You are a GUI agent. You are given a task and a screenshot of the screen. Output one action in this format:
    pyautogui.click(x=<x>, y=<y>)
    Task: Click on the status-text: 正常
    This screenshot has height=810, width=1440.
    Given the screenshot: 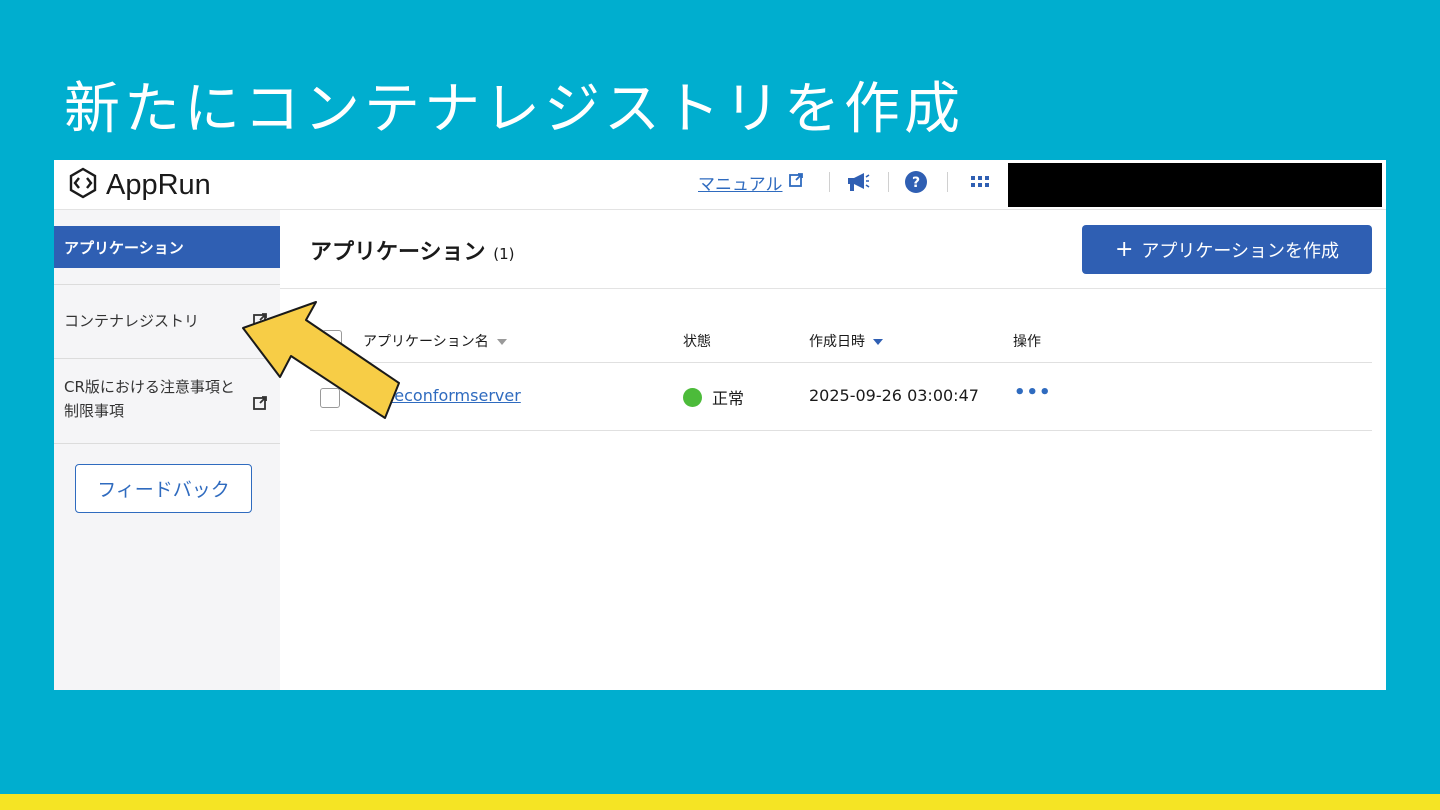 What is the action you would take?
    pyautogui.click(x=728, y=398)
    